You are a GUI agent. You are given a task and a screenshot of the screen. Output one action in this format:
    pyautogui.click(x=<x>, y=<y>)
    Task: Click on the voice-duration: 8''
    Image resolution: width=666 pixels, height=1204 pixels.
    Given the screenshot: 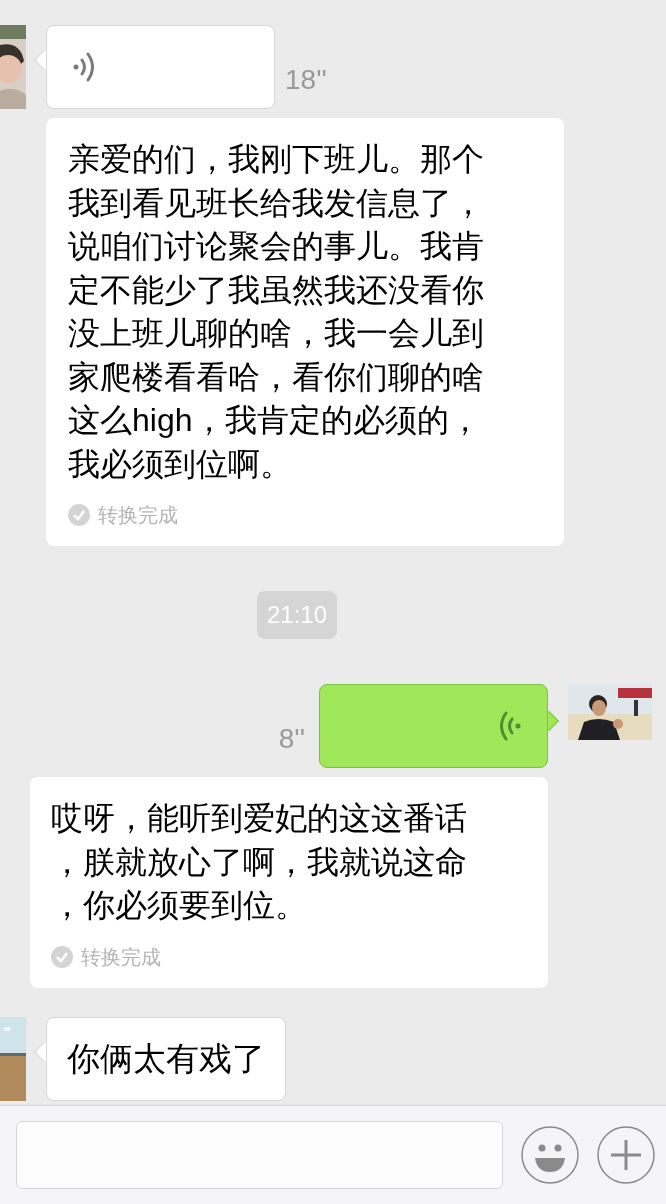 What is the action you would take?
    pyautogui.click(x=291, y=739)
    